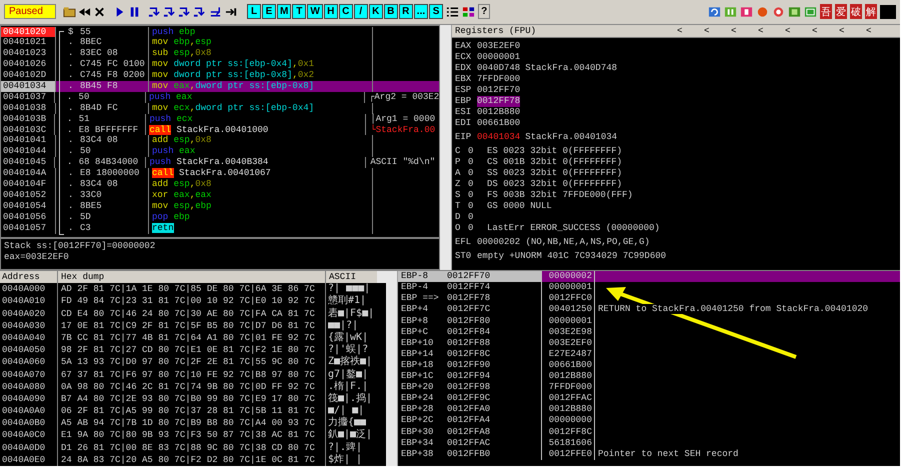  What do you see at coordinates (315, 12) in the screenshot?
I see `window-button: W` at bounding box center [315, 12].